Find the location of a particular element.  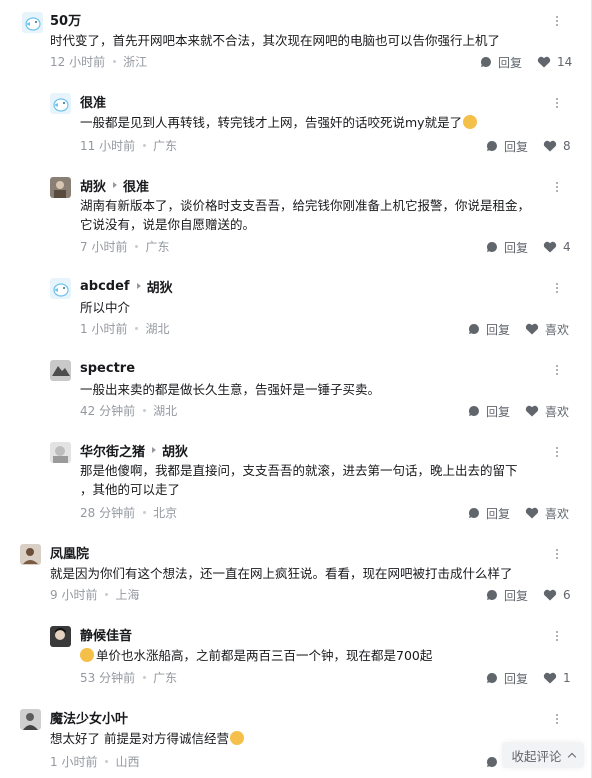

crying-face-emoji-icon is located at coordinates (87, 655).